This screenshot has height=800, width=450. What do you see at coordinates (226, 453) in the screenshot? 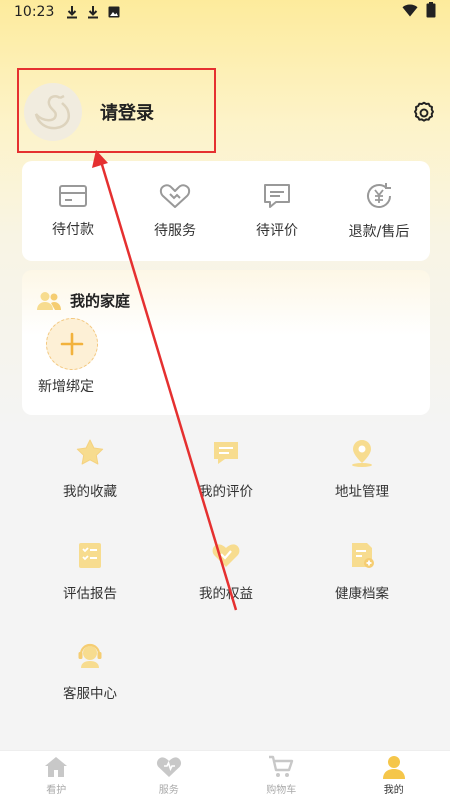
I see `message-icon` at bounding box center [226, 453].